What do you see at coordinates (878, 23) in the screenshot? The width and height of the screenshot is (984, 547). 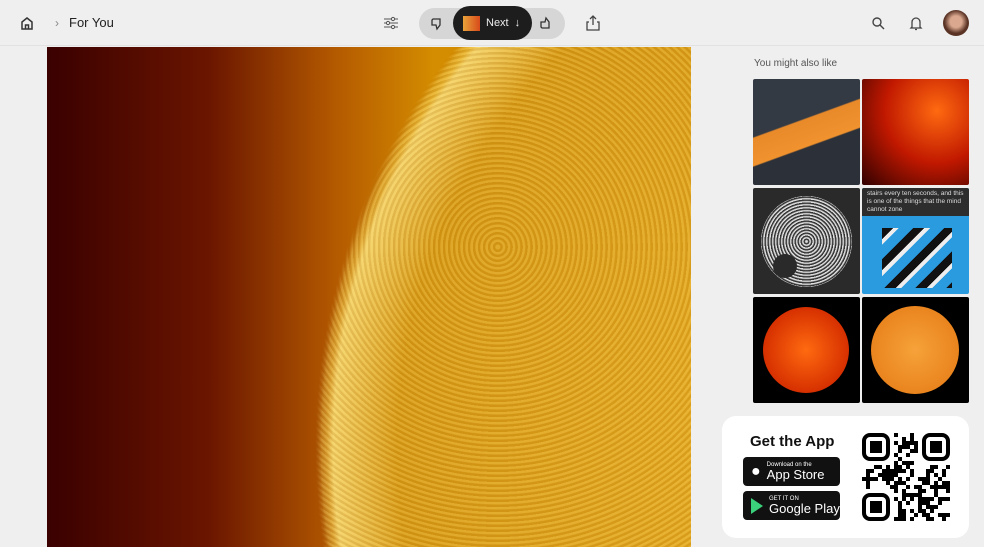 I see `search-icon` at bounding box center [878, 23].